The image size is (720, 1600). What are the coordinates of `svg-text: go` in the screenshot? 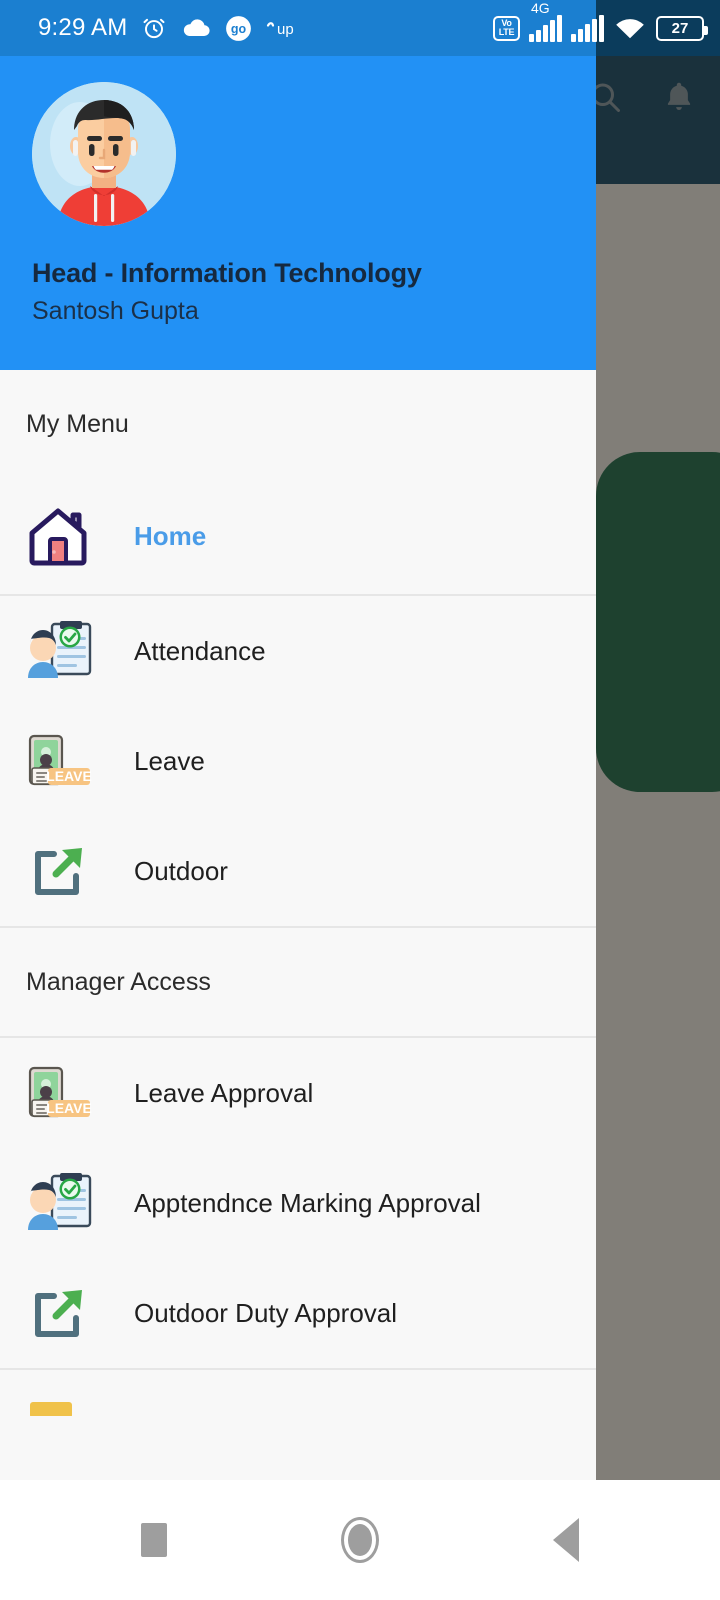 It's located at (239, 29).